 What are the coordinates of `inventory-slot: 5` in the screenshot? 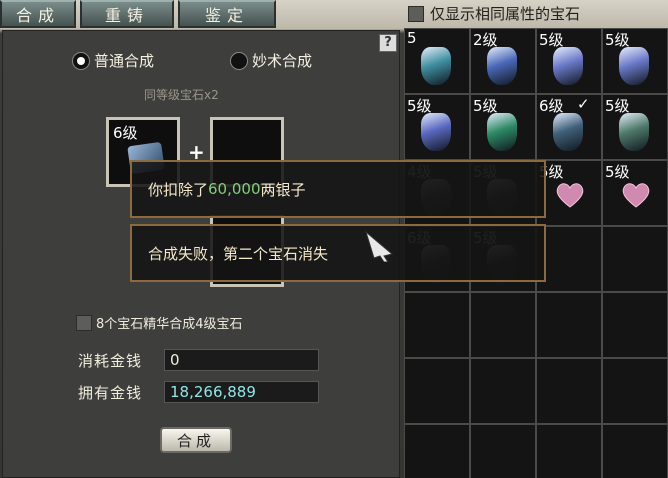 It's located at (437, 61).